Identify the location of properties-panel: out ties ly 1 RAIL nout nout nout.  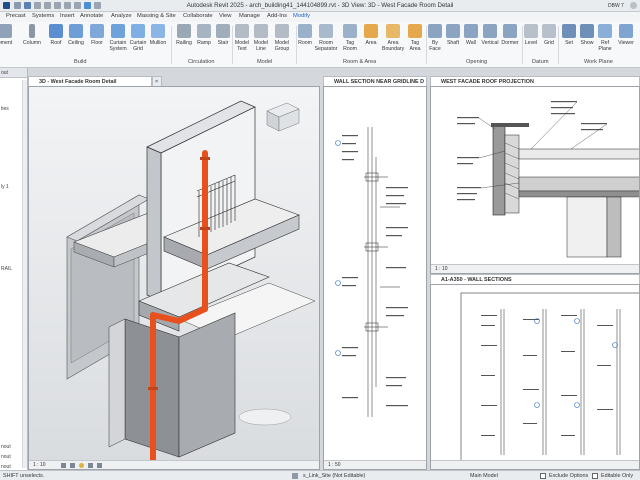
(14, 269).